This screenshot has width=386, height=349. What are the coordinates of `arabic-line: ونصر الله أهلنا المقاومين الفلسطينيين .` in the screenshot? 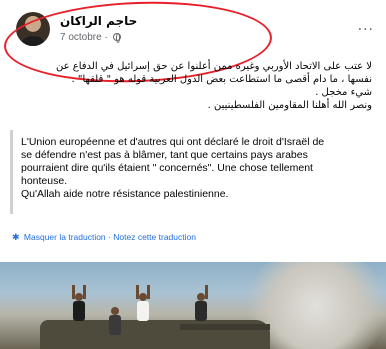 It's located at (289, 105).